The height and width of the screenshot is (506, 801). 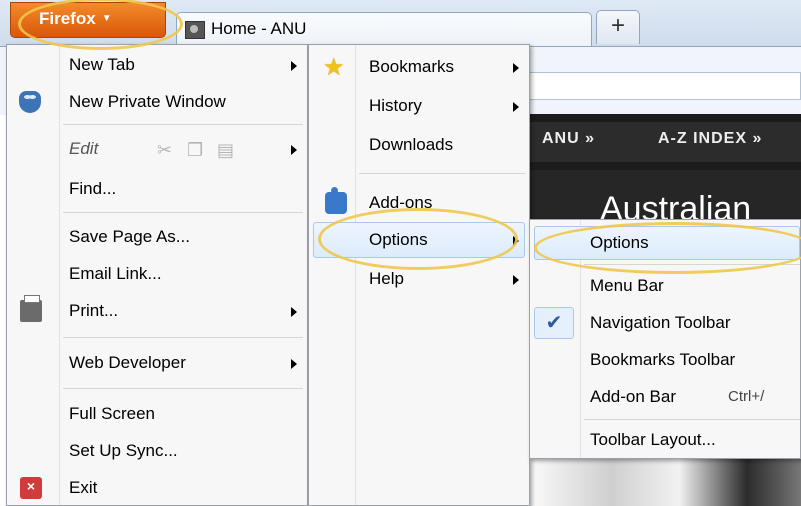 I want to click on menu-item-label: Exit, so click(x=83, y=487).